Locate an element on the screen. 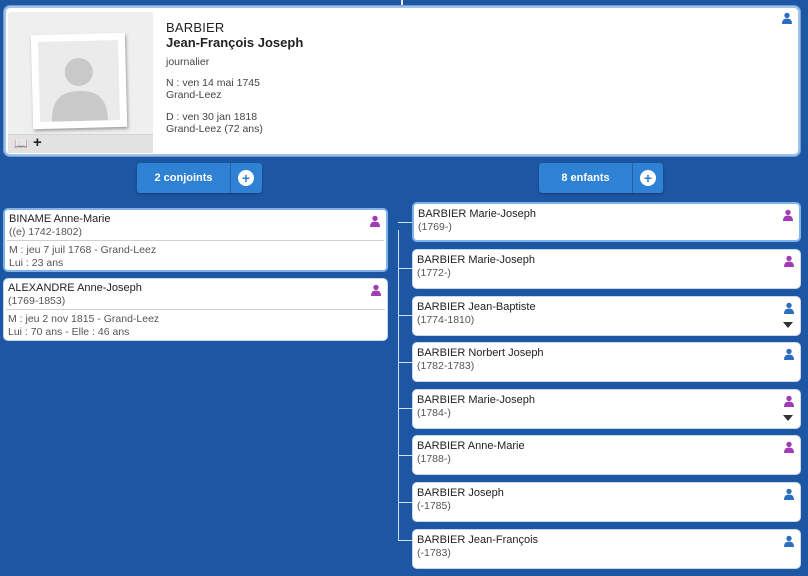  photo-toolbar: 📖 + is located at coordinates (80, 143).